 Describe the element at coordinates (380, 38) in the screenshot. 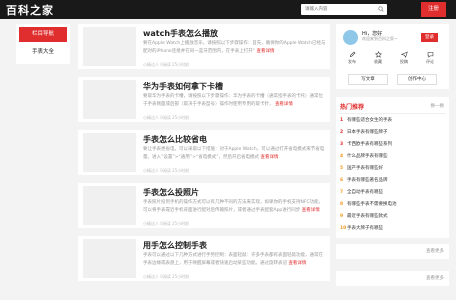

I see `welcome-text: 欢迎来到百科之家~` at that location.